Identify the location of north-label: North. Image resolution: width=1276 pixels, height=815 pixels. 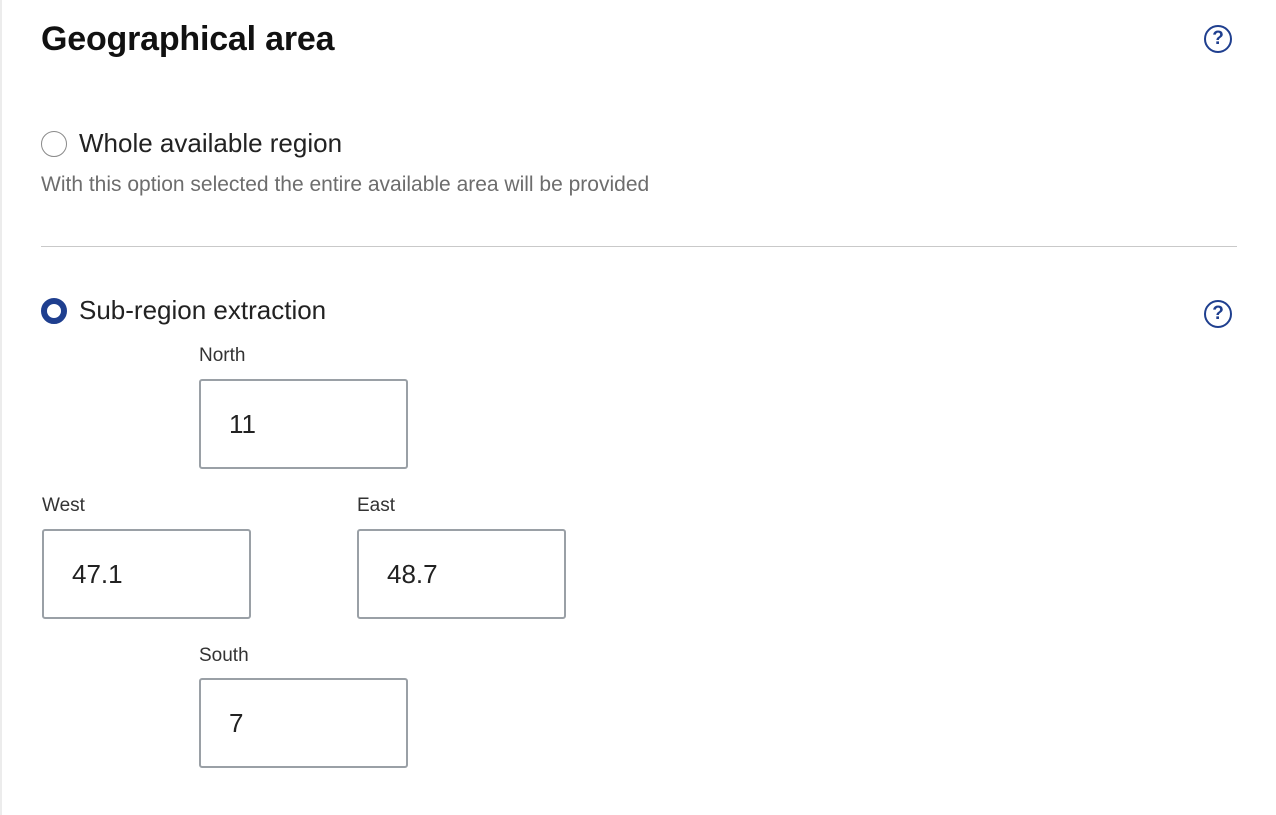
(222, 355).